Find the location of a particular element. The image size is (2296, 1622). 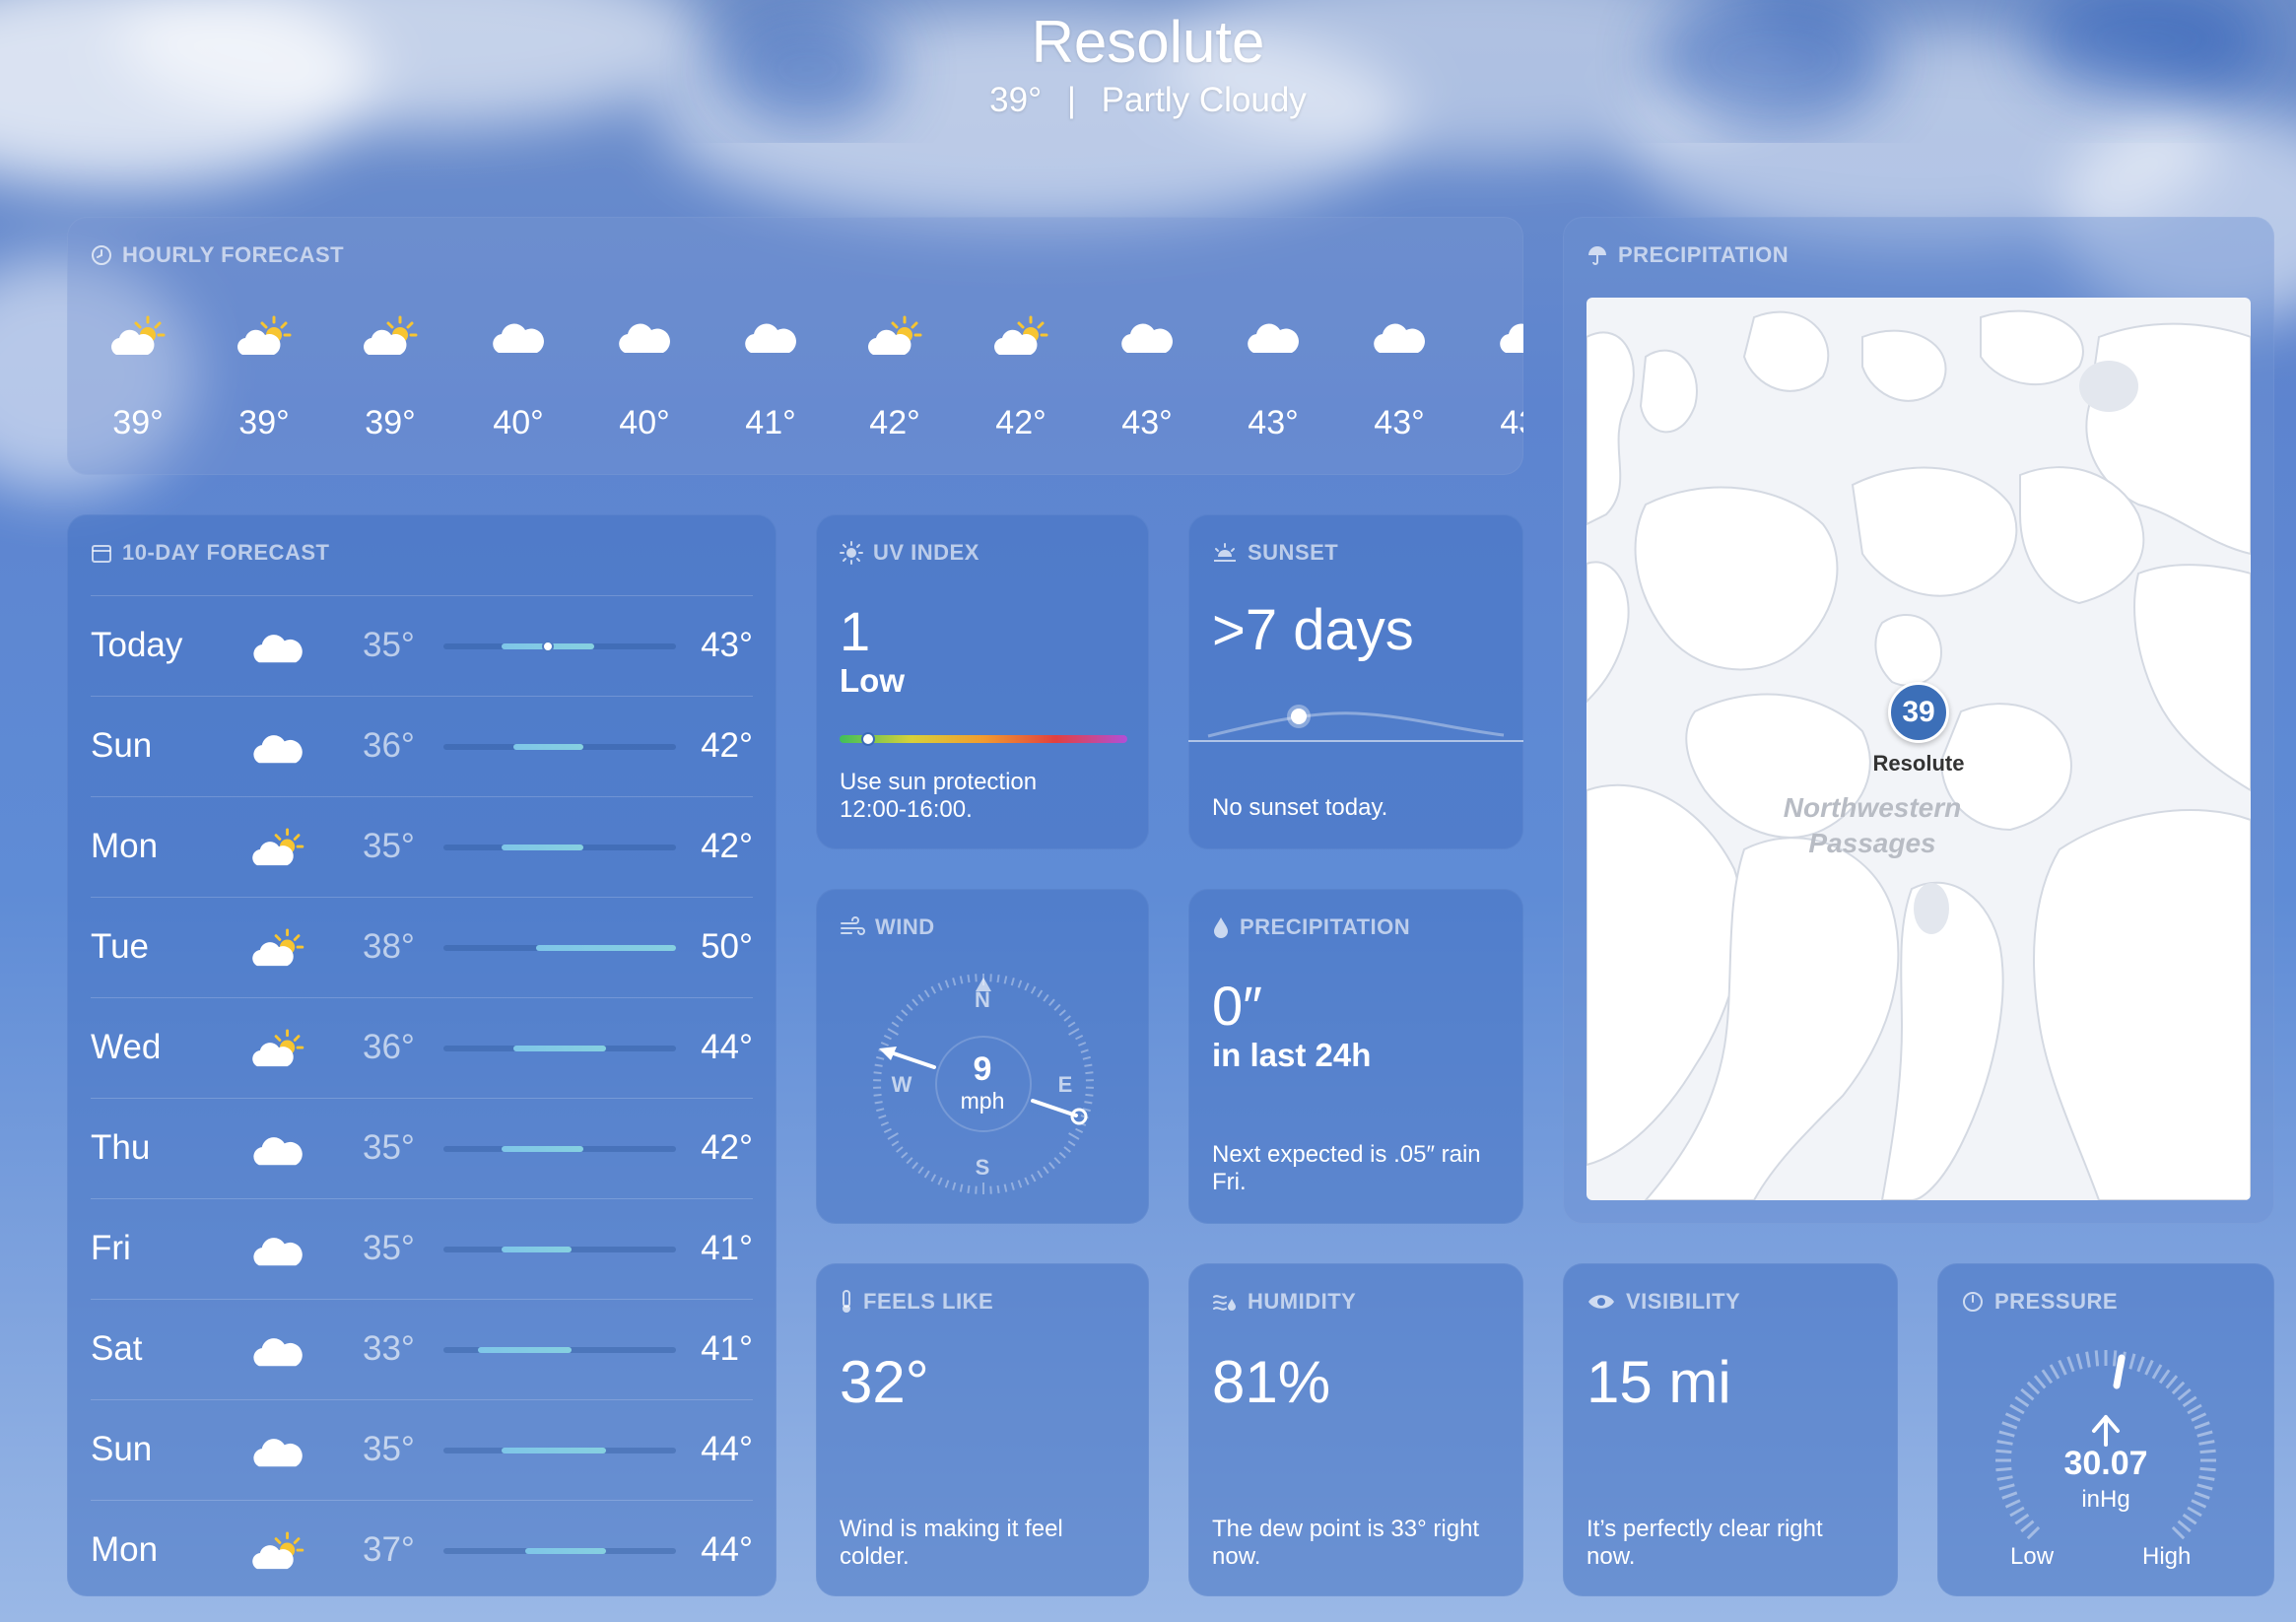

precipitation-map-label: PRECIPITATION is located at coordinates (1704, 255).